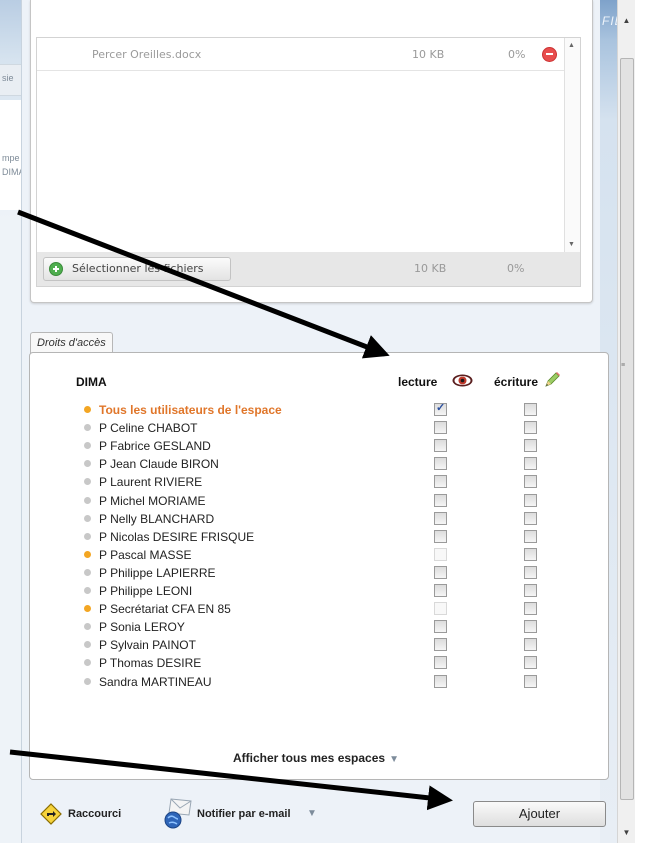  What do you see at coordinates (517, 54) in the screenshot?
I see `file-progress: 0%` at bounding box center [517, 54].